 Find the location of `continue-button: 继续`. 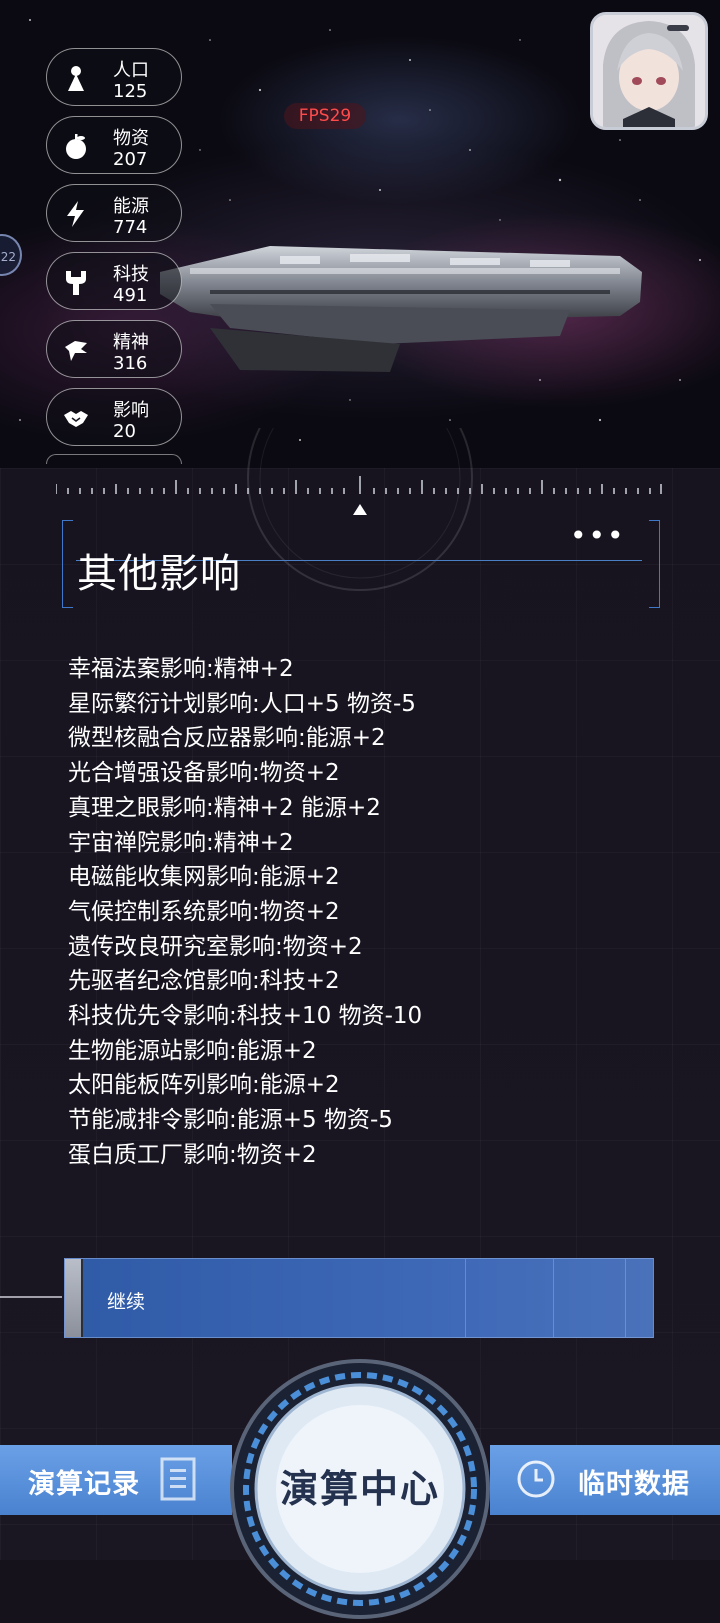

continue-button: 继续 is located at coordinates (359, 1298).